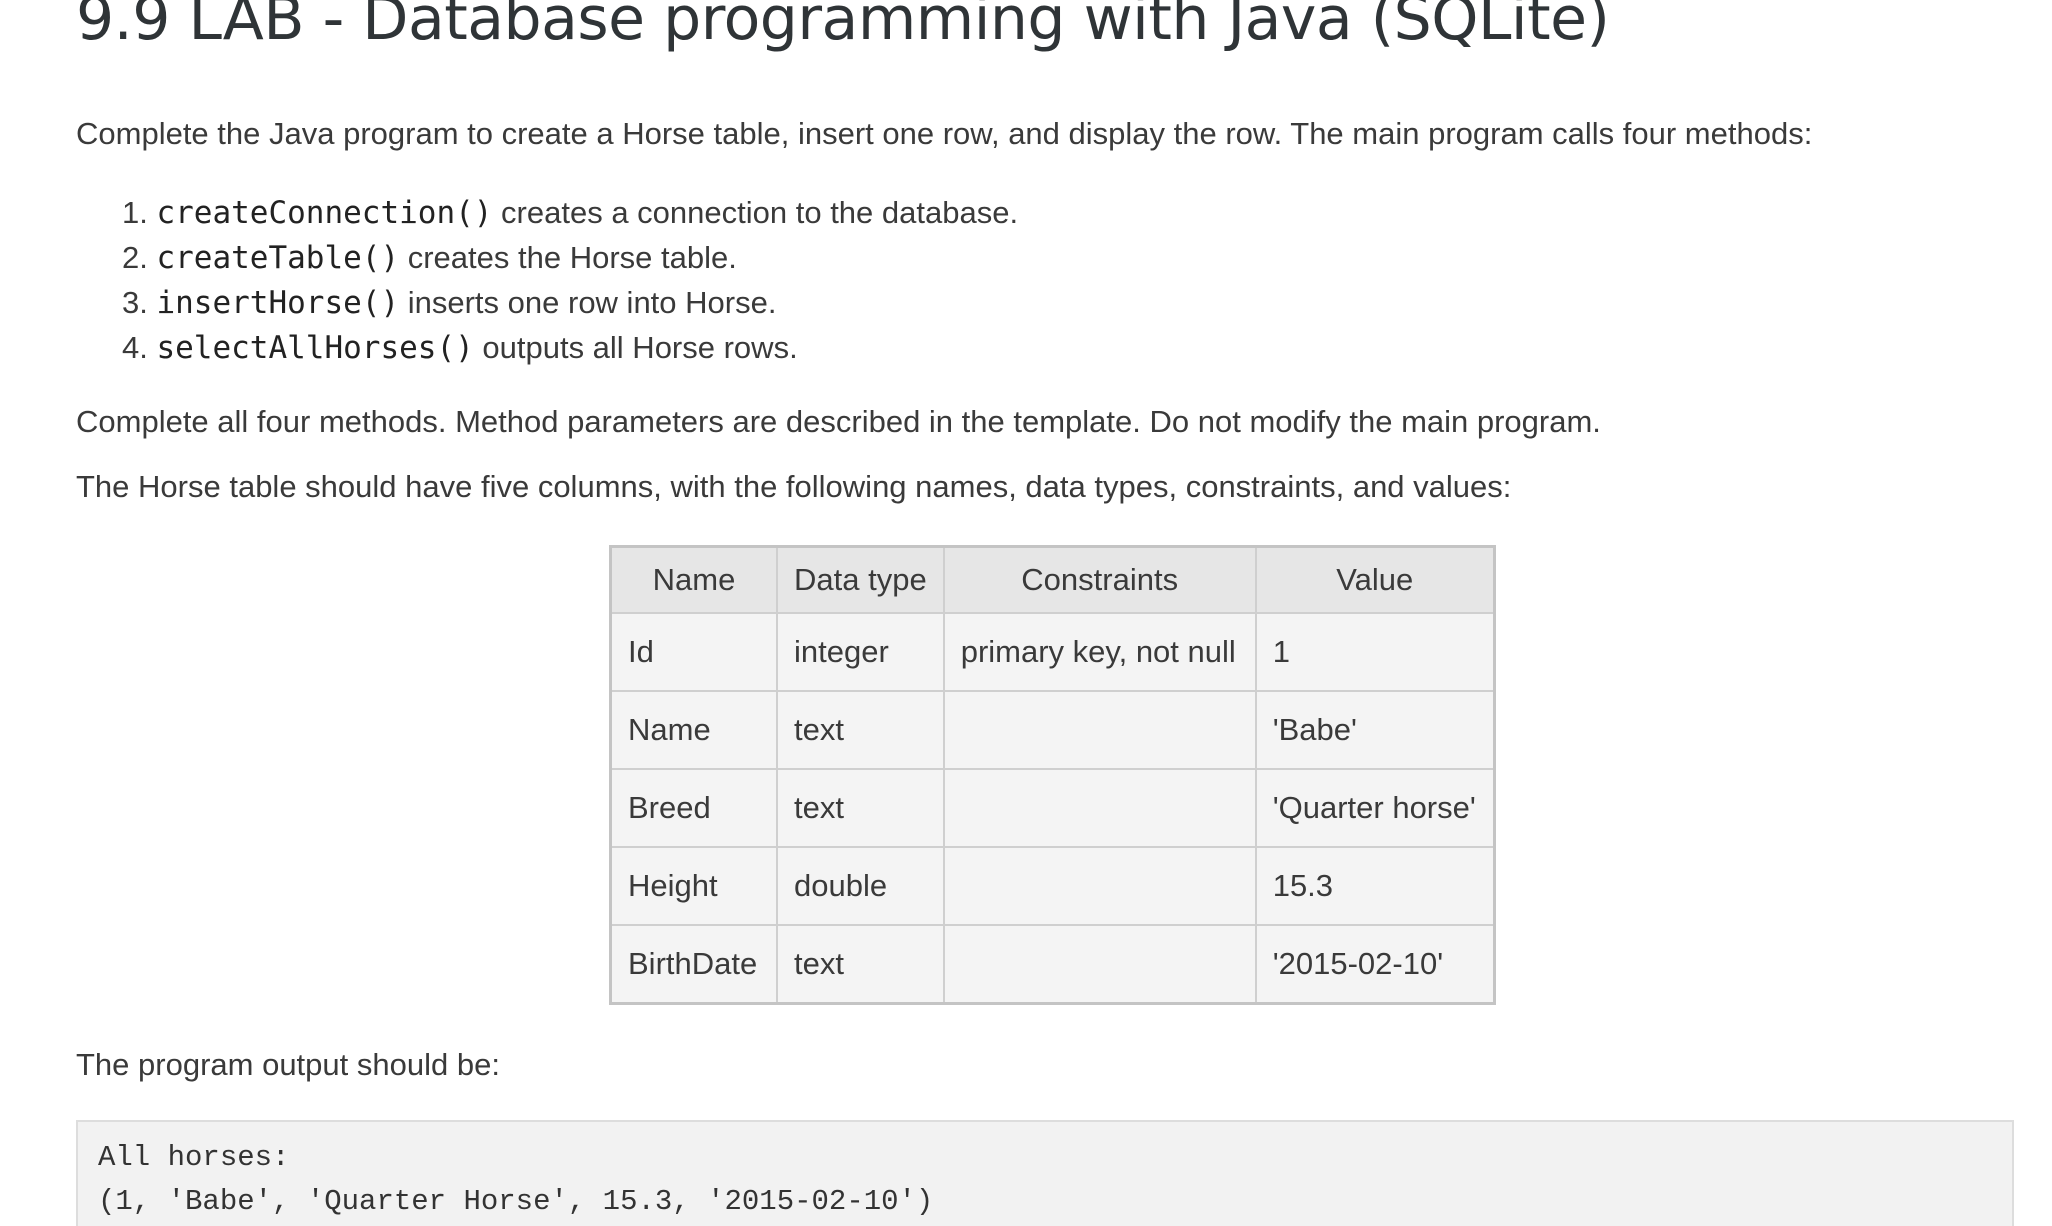 This screenshot has width=2052, height=1226. What do you see at coordinates (1375, 886) in the screenshot?
I see `cell-value: 15.3` at bounding box center [1375, 886].